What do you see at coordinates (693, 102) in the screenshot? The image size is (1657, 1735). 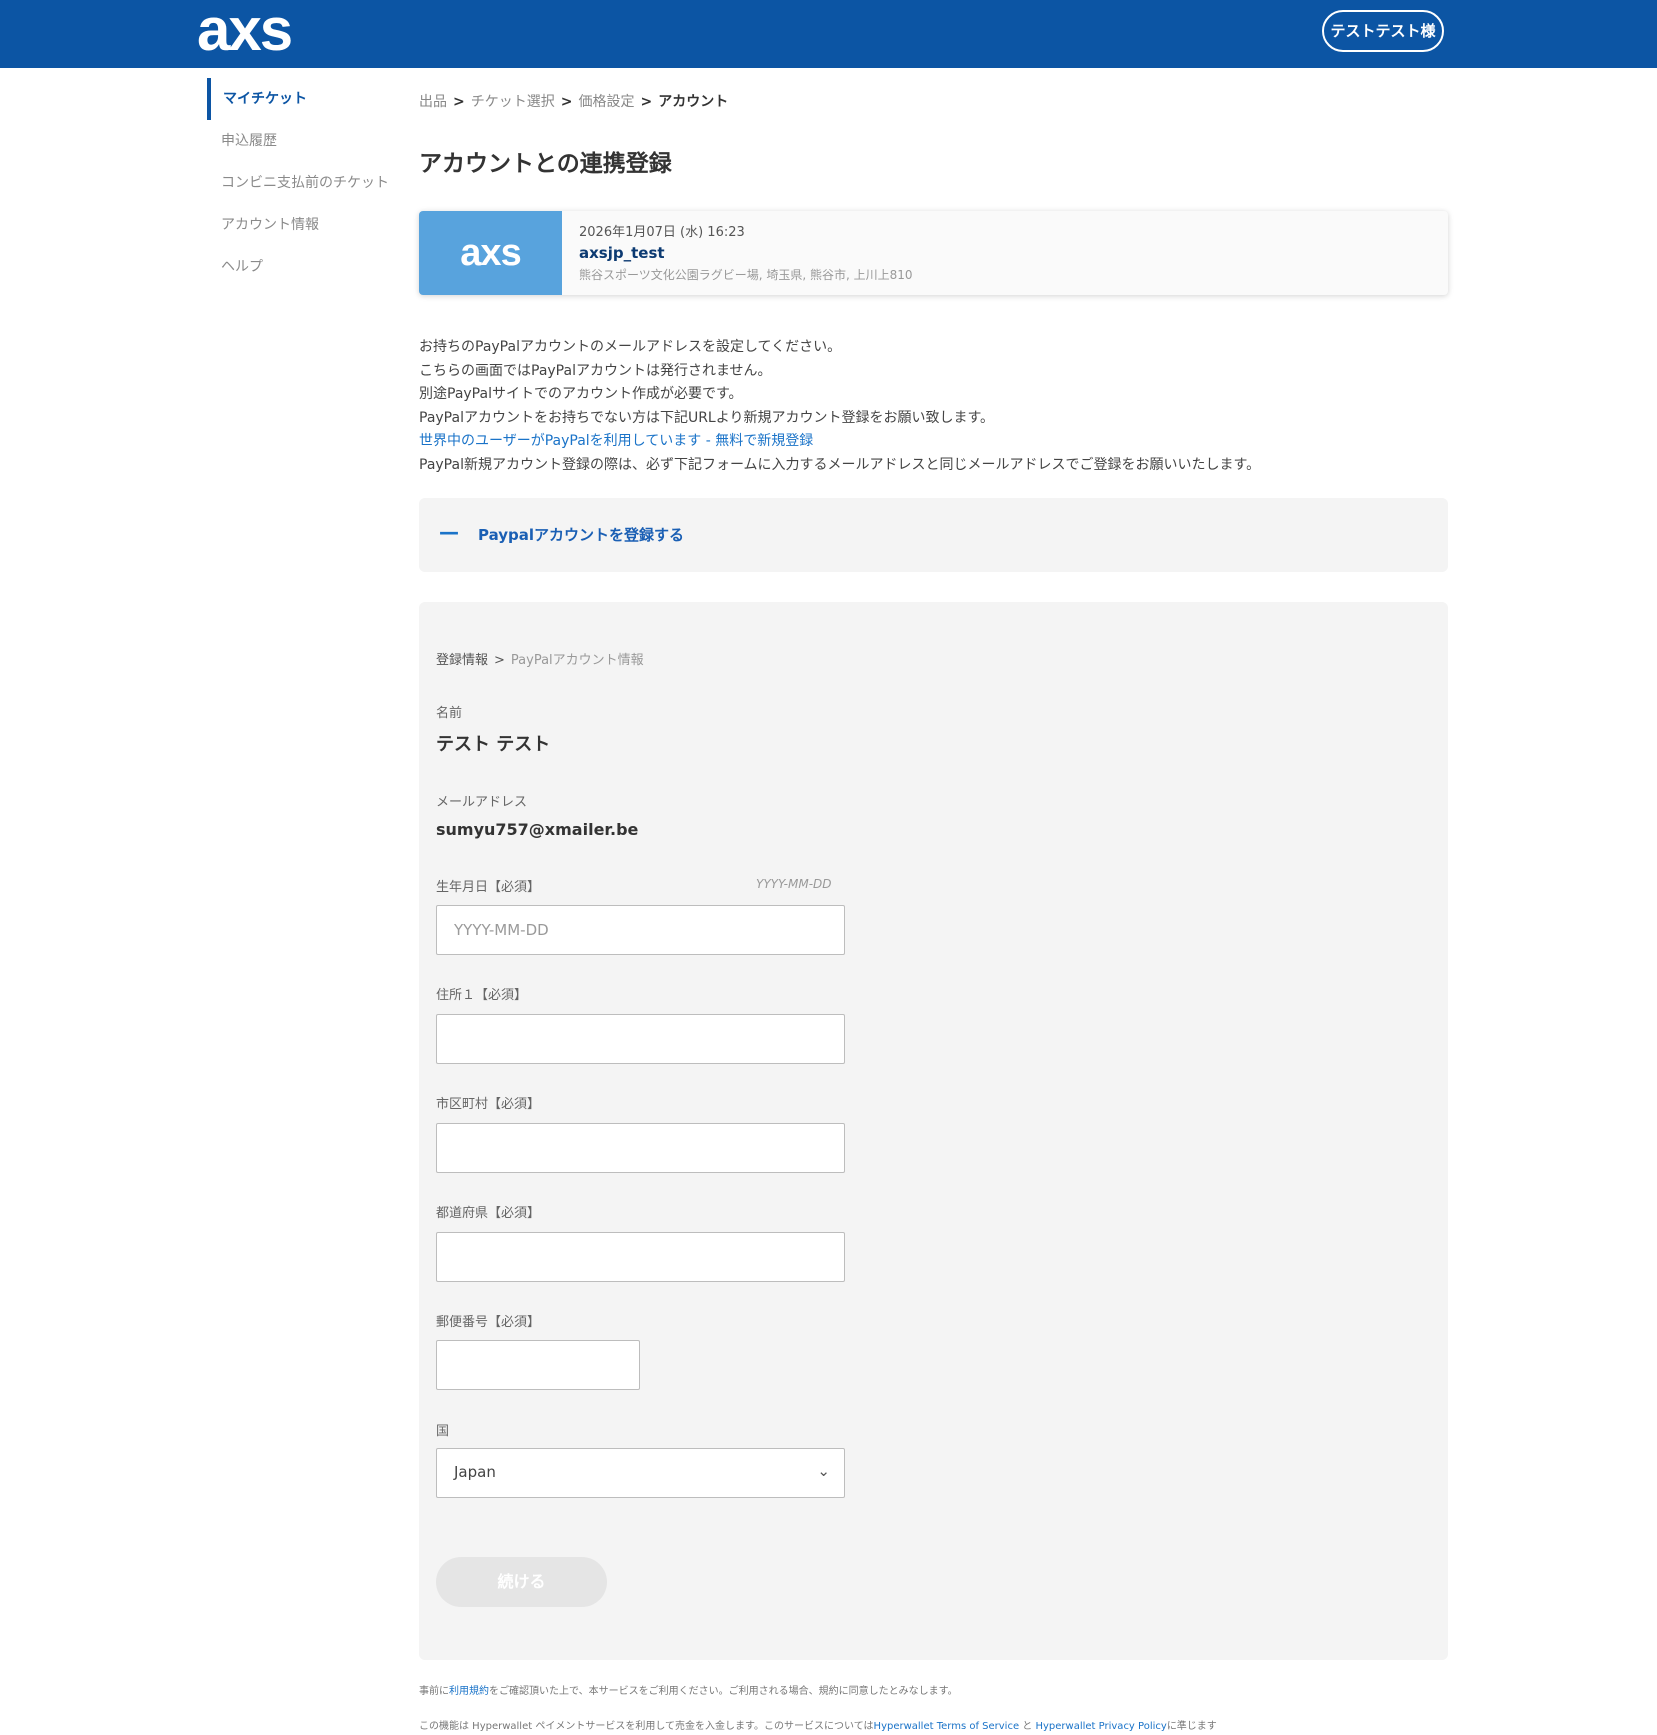 I see `breadcrumb-current: アカウント` at bounding box center [693, 102].